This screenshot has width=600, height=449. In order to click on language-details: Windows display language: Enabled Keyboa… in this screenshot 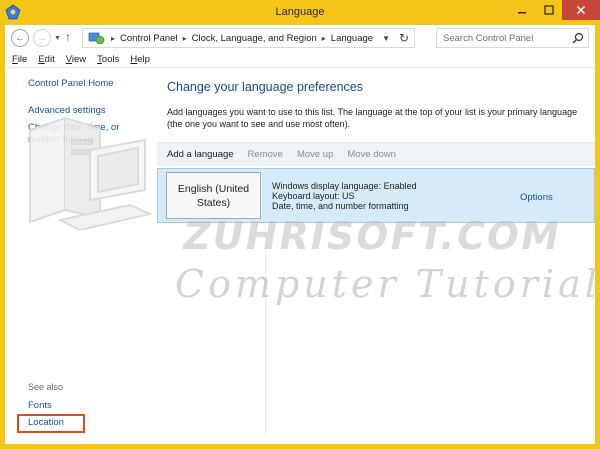, I will do `click(344, 196)`.